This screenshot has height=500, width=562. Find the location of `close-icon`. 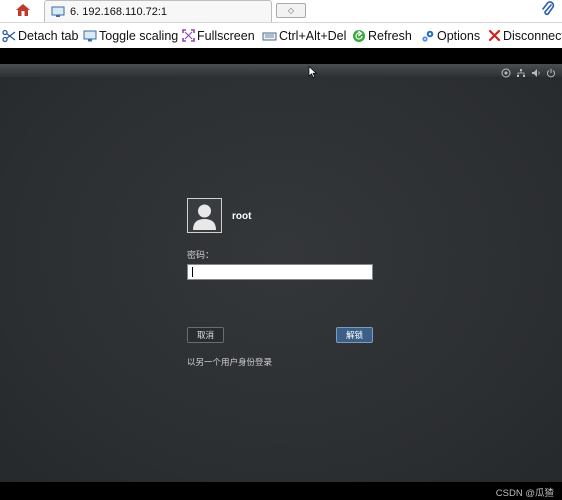

close-icon is located at coordinates (494, 35).